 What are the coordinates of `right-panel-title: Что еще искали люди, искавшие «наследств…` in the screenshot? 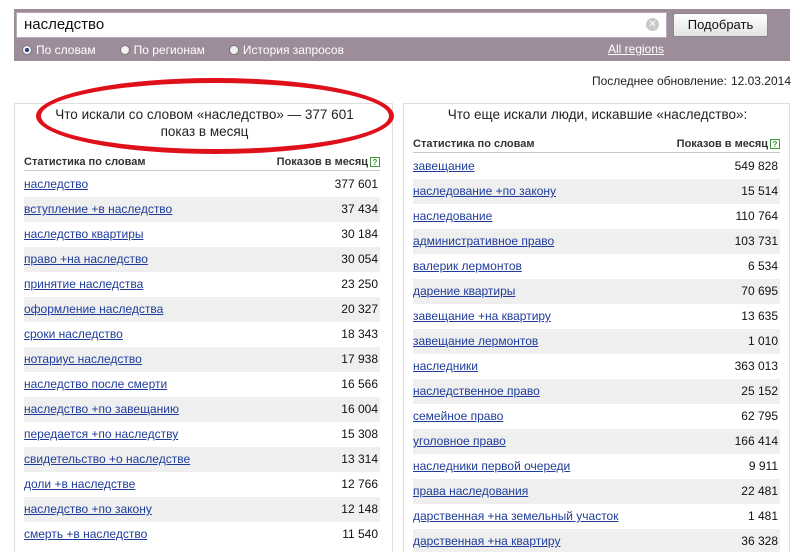 It's located at (597, 114).